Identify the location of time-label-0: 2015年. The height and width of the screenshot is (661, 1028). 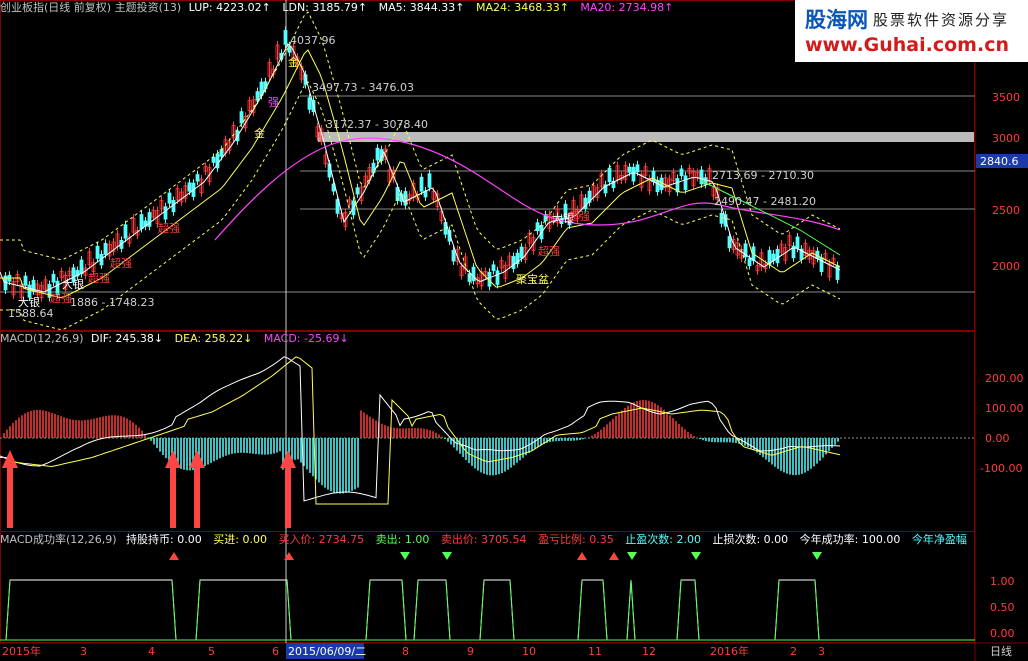
(21, 651).